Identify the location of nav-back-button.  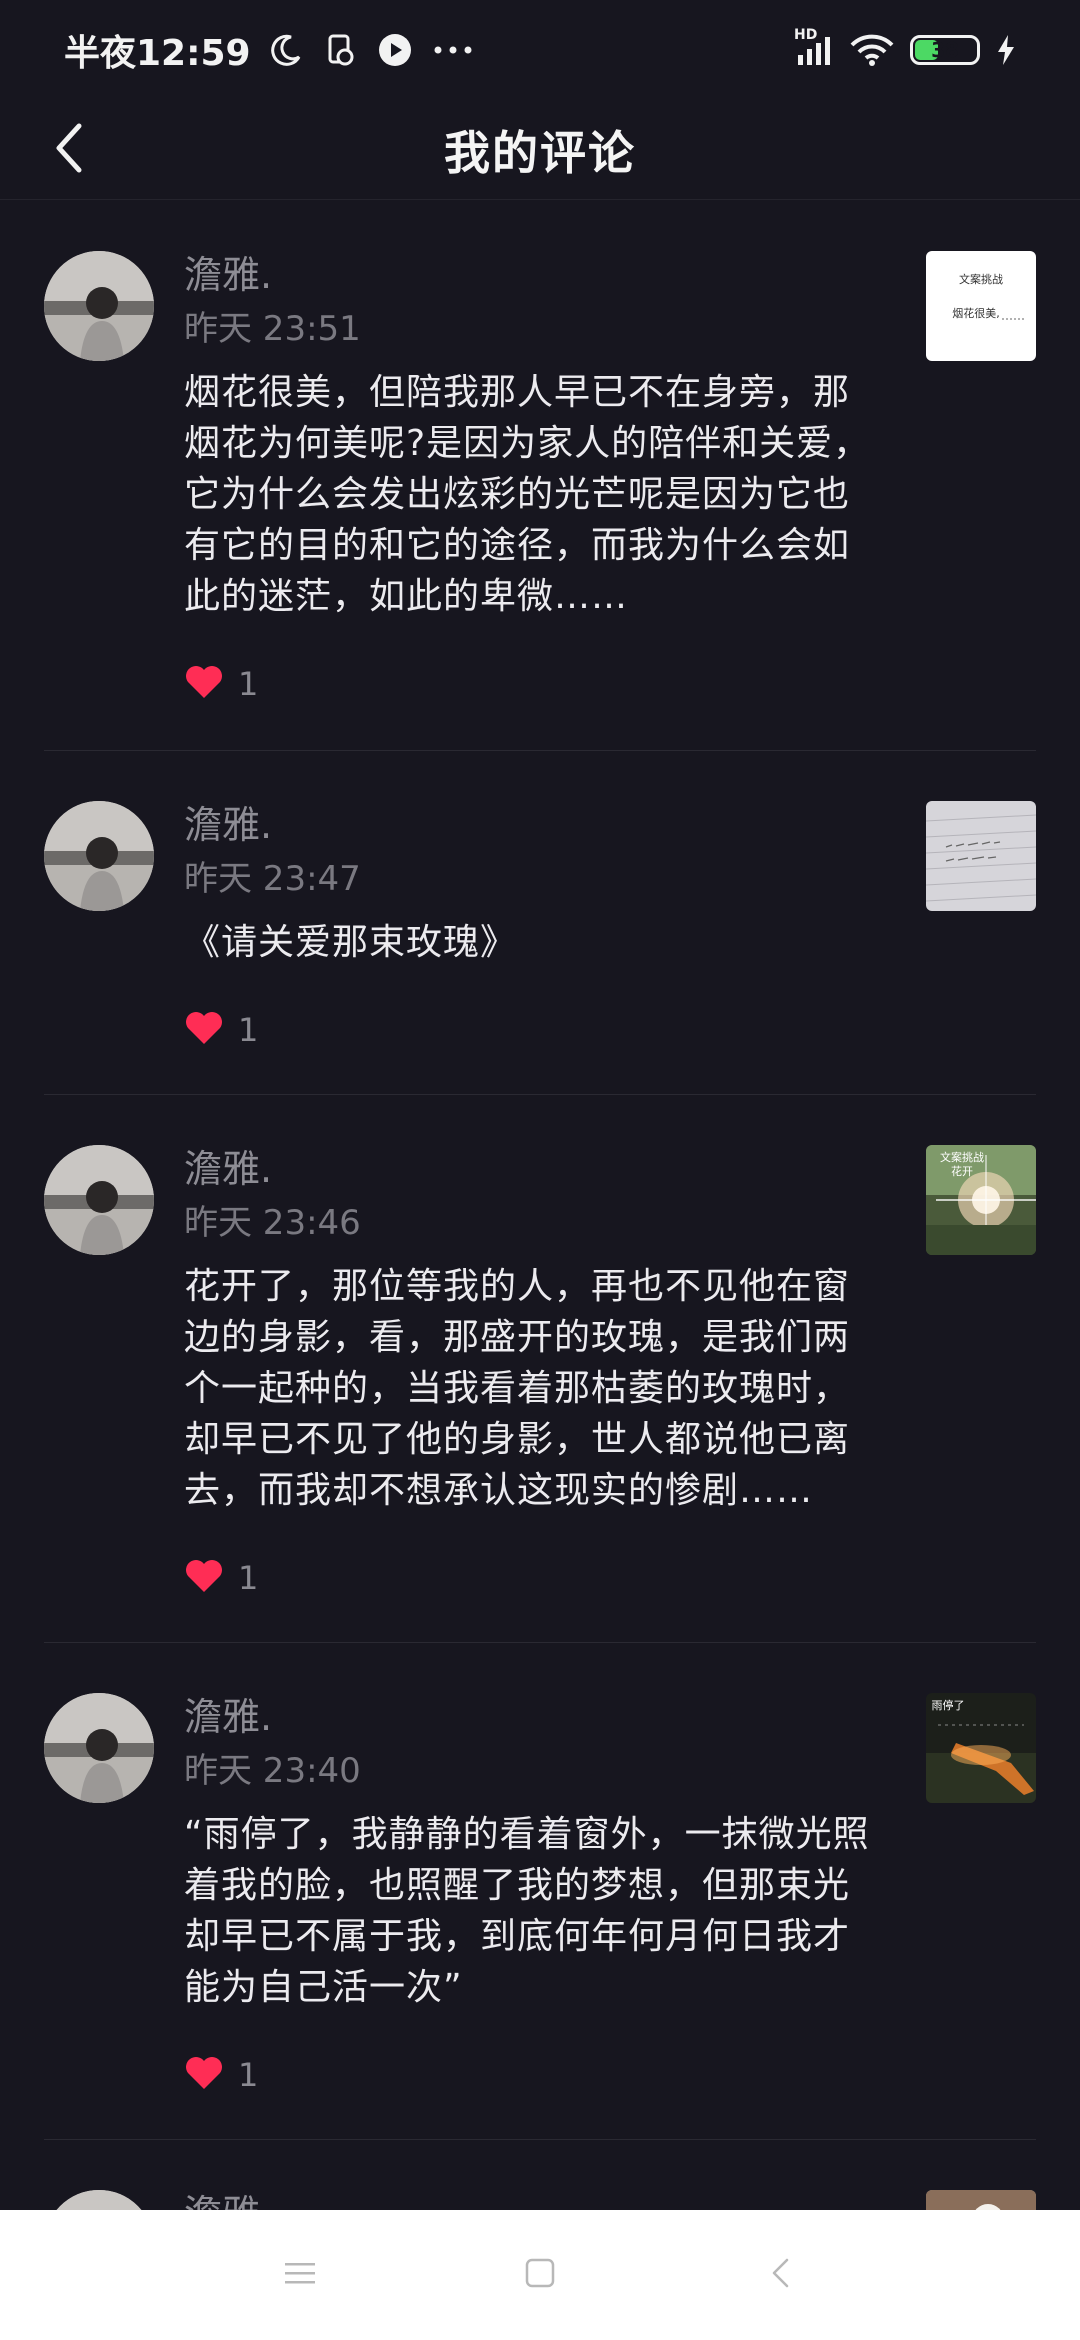
(780, 2275).